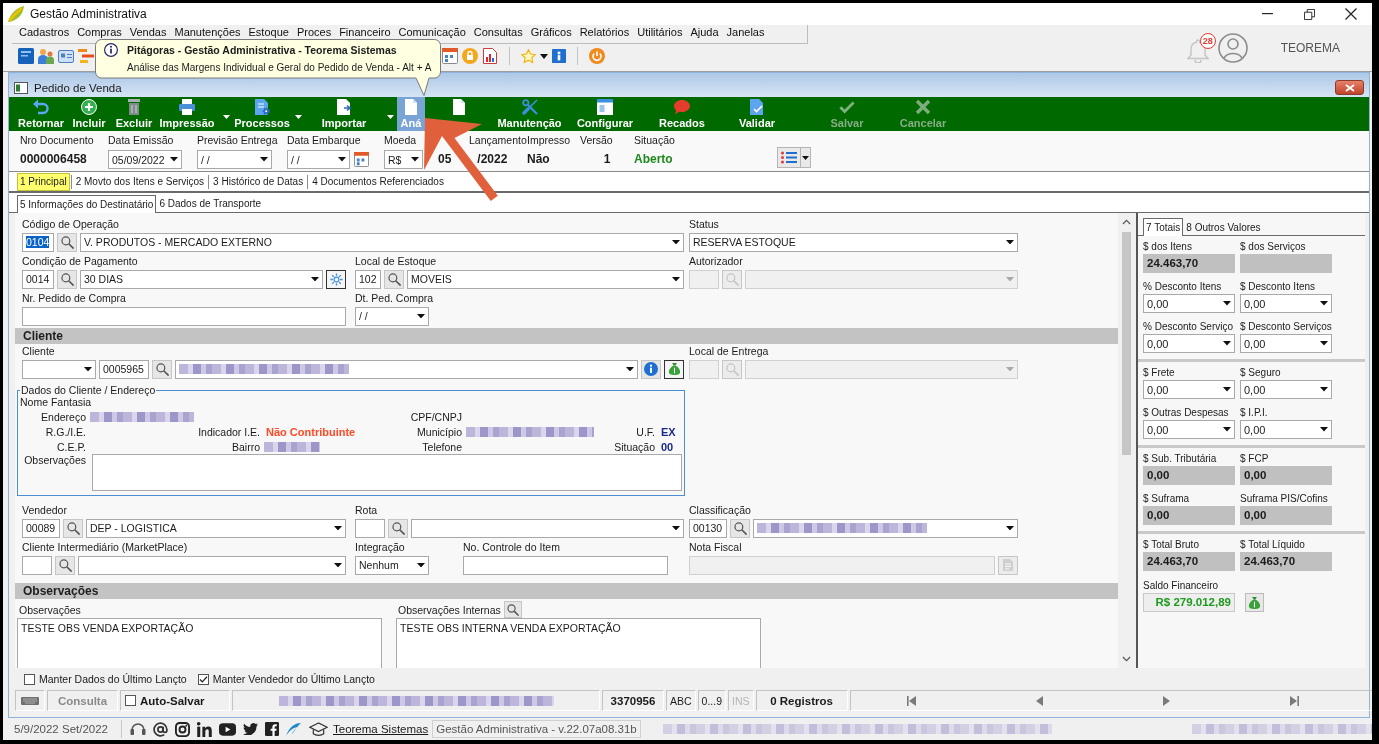  Describe the element at coordinates (529, 114) in the screenshot. I see `toolbar-button: Manutenção` at that location.